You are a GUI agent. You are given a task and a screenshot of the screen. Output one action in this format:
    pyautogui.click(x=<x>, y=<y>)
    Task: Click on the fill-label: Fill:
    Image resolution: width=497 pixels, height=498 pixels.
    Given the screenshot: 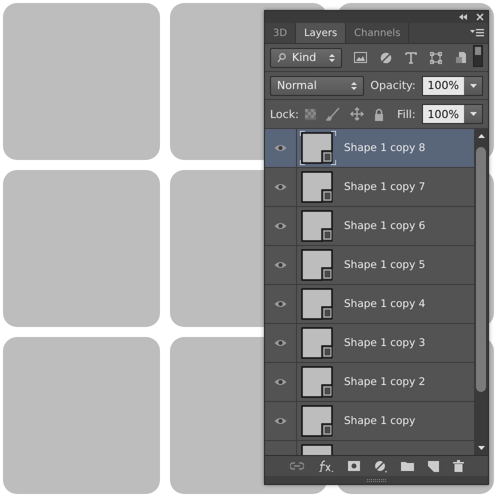 What is the action you would take?
    pyautogui.click(x=406, y=114)
    